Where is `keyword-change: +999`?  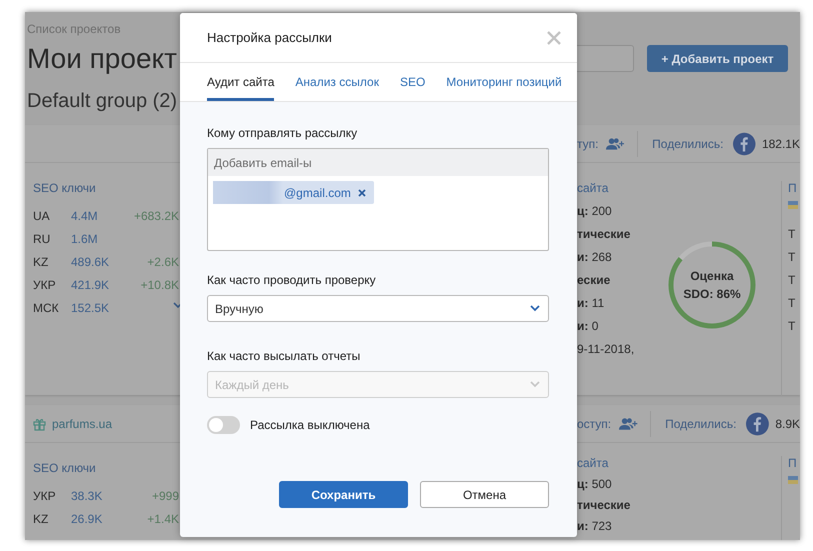 keyword-change: +999 is located at coordinates (164, 495).